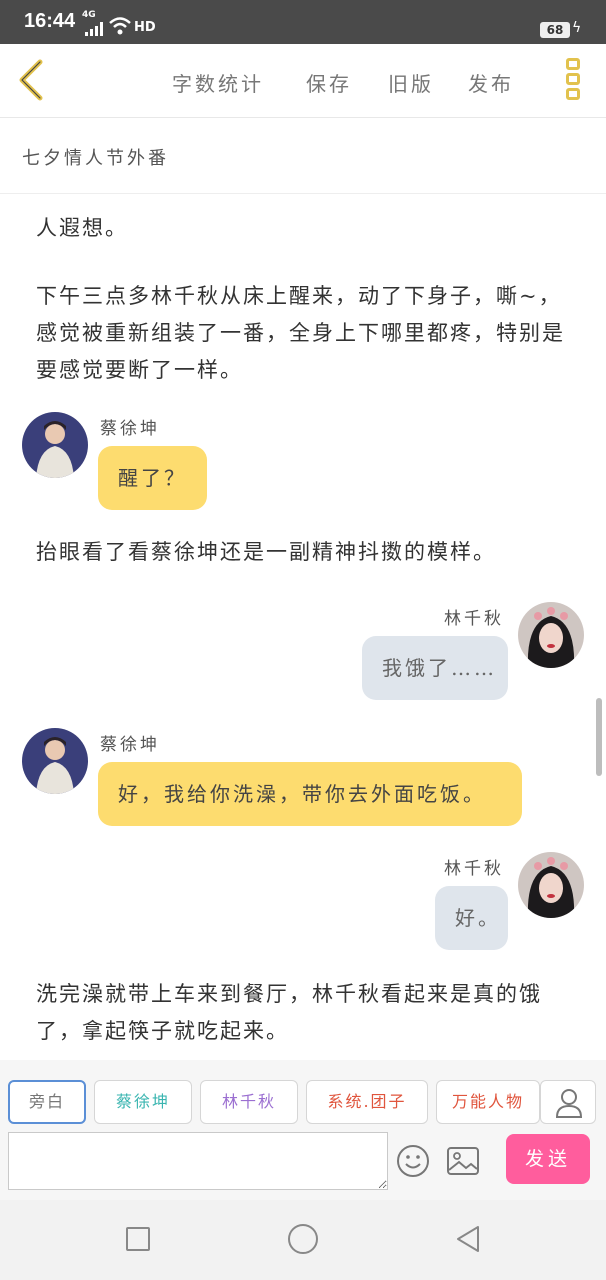 The width and height of the screenshot is (606, 1280). I want to click on paragraph-narration-2: 抬眼看了看蔡徐坤还是一副精神抖擞的模样。, so click(266, 552).